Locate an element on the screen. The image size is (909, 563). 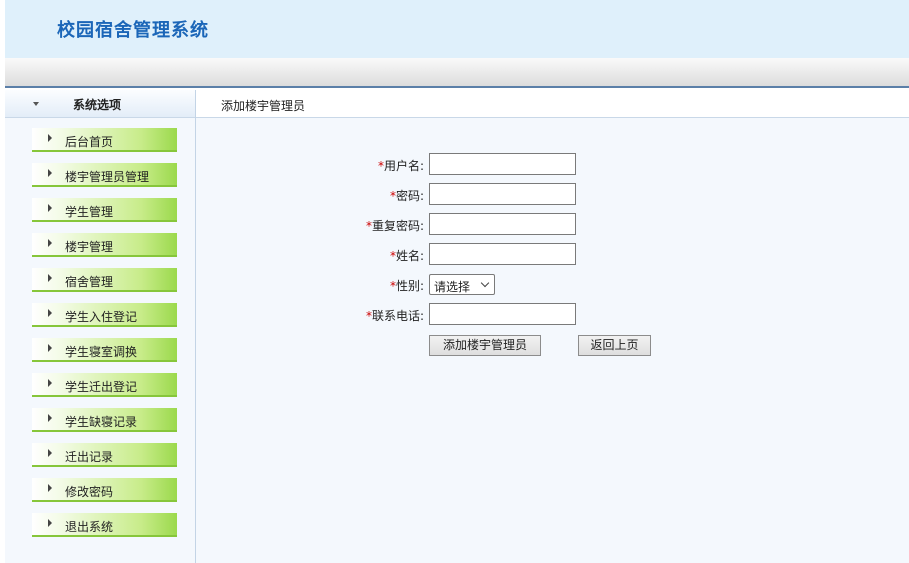
sidebar-item-label: 学生寝室调换 is located at coordinates (101, 352).